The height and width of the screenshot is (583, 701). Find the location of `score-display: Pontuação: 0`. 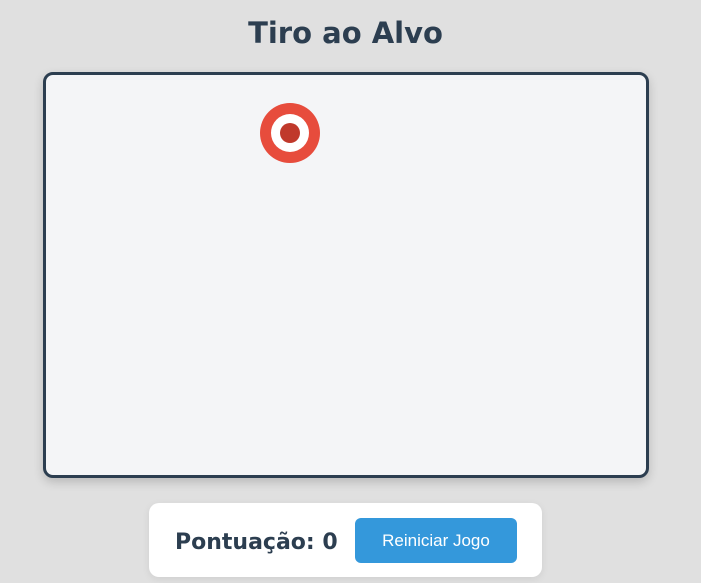

score-display: Pontuação: 0 is located at coordinates (256, 543).